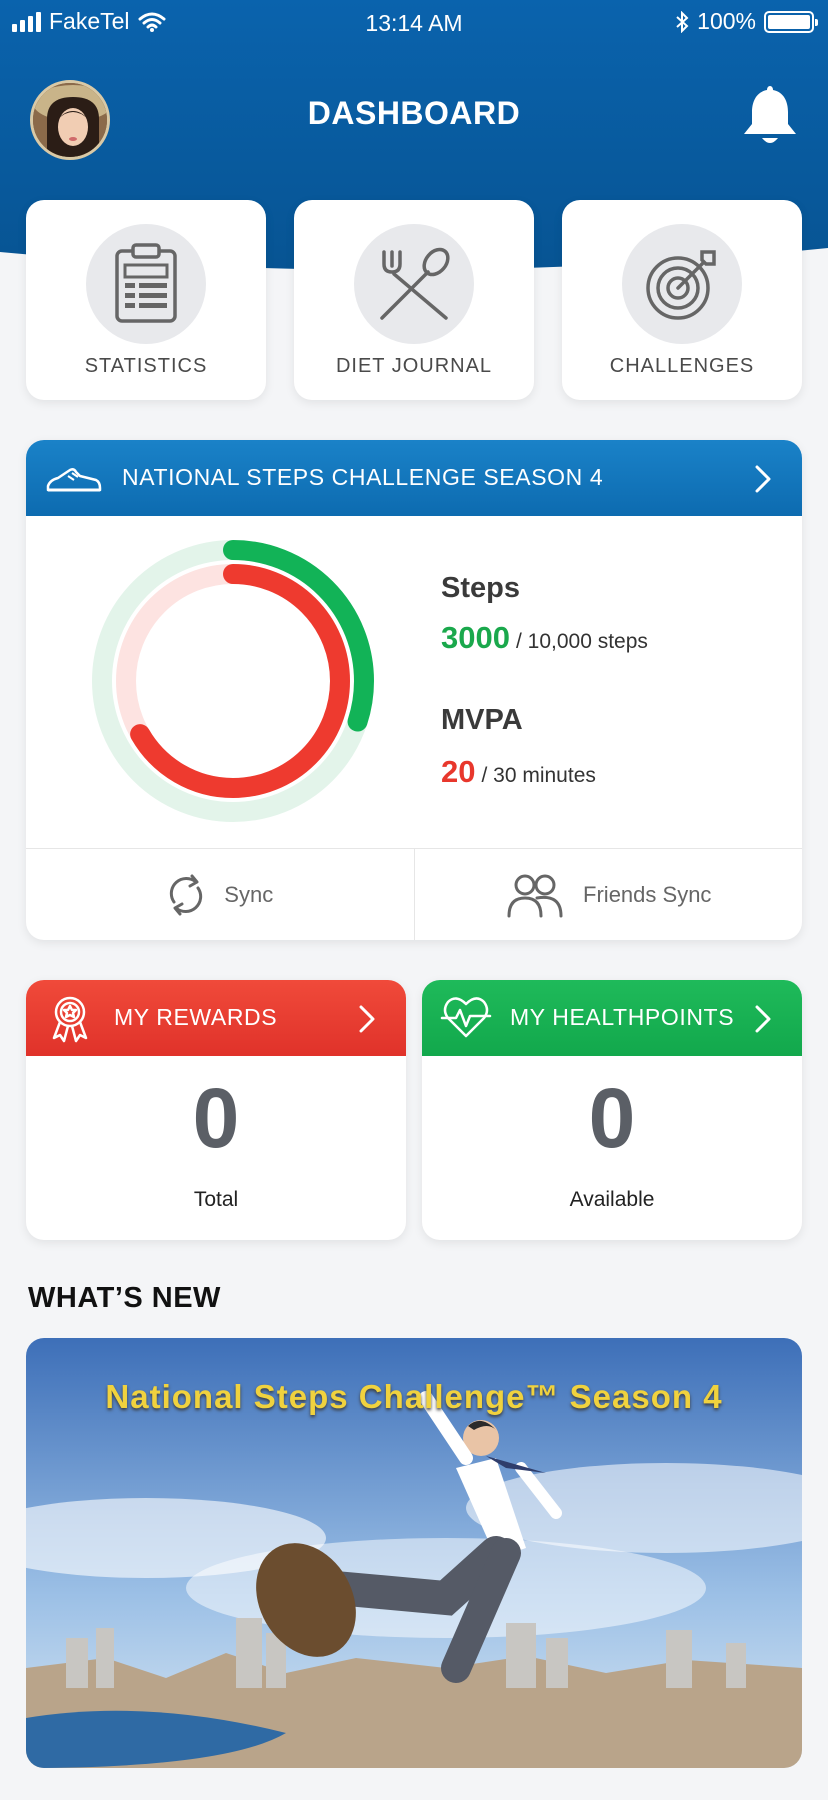 This screenshot has height=1800, width=828. Describe the element at coordinates (475, 637) in the screenshot. I see `steps-value: 3000` at that location.